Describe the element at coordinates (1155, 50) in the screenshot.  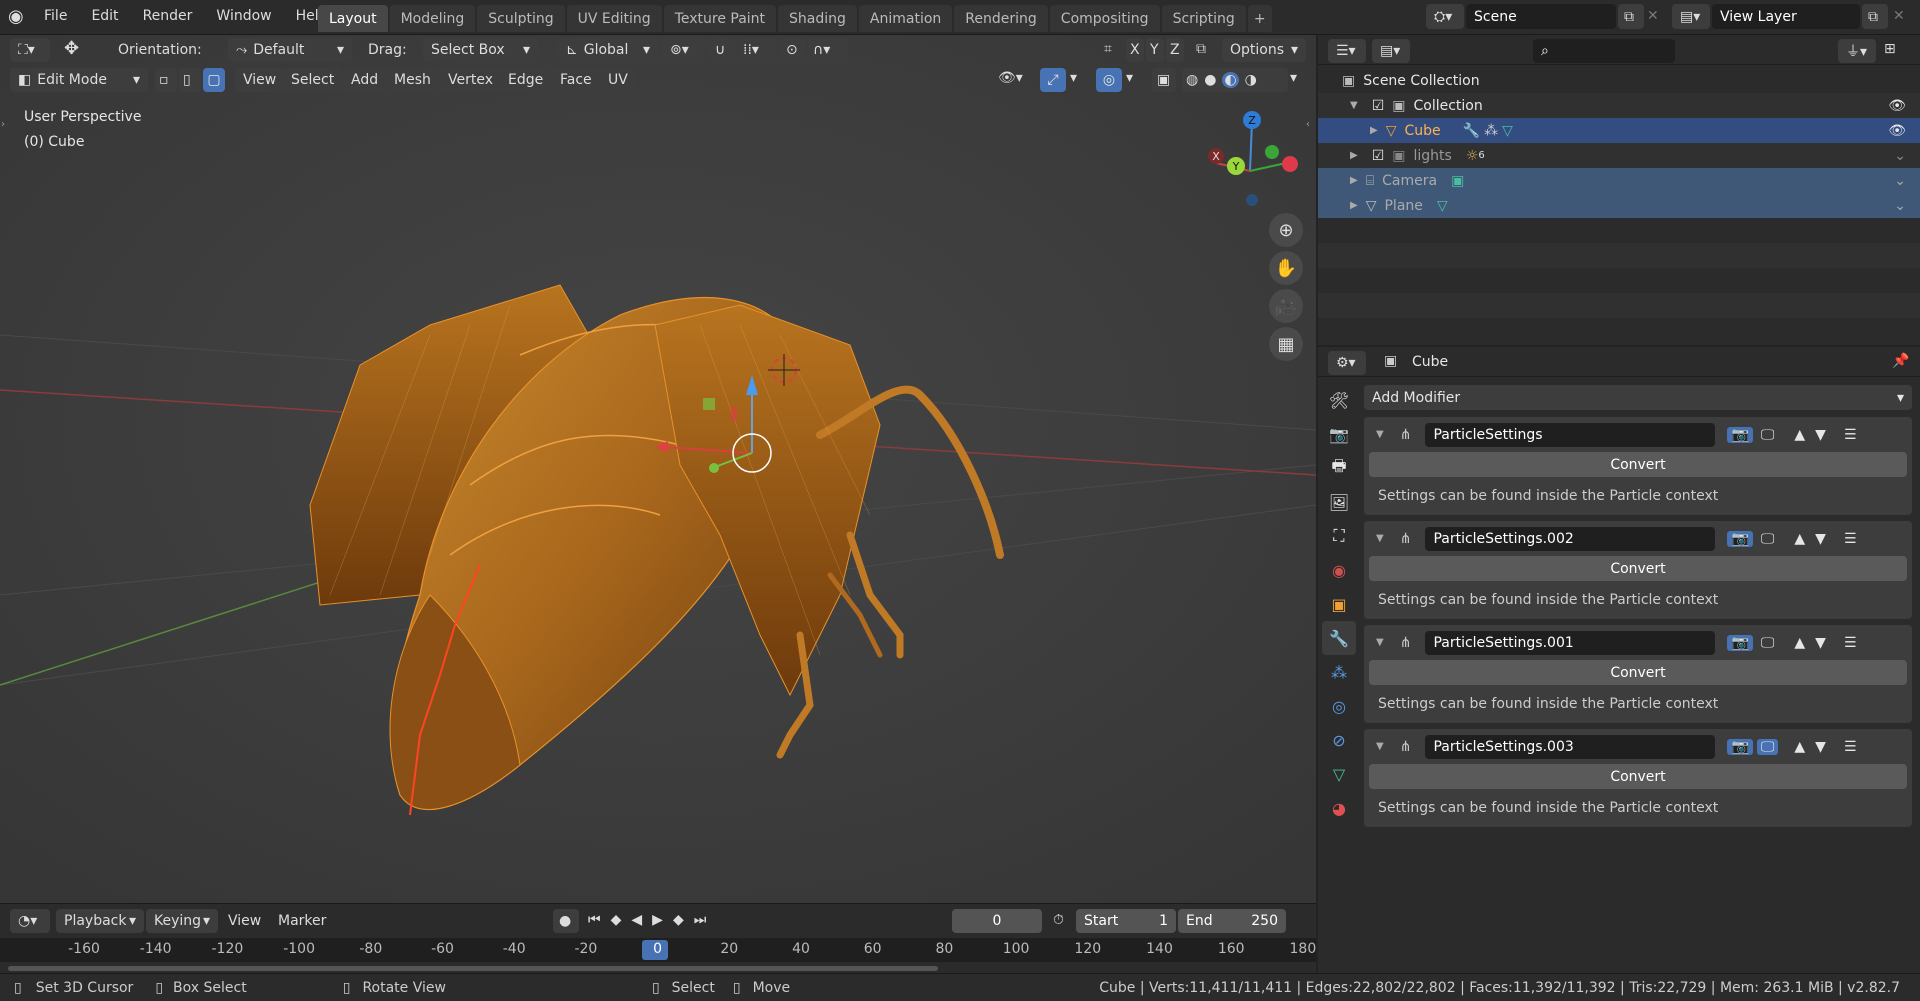
I see `mirror-y-toggle: Y` at that location.